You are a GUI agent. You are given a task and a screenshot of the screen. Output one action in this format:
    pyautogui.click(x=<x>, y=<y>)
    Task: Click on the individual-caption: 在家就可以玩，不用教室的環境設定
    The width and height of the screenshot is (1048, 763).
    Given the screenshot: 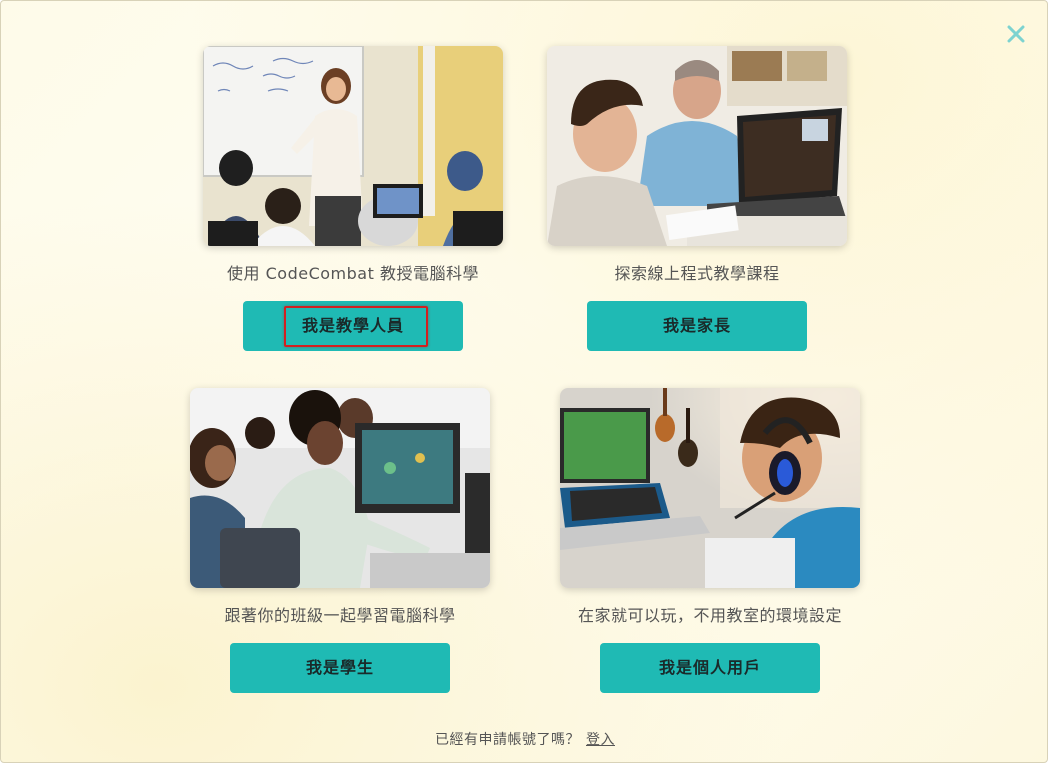 What is the action you would take?
    pyautogui.click(x=709, y=615)
    